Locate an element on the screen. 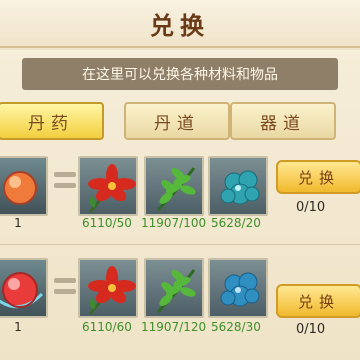  material-stock: 6110/50 is located at coordinates (107, 223).